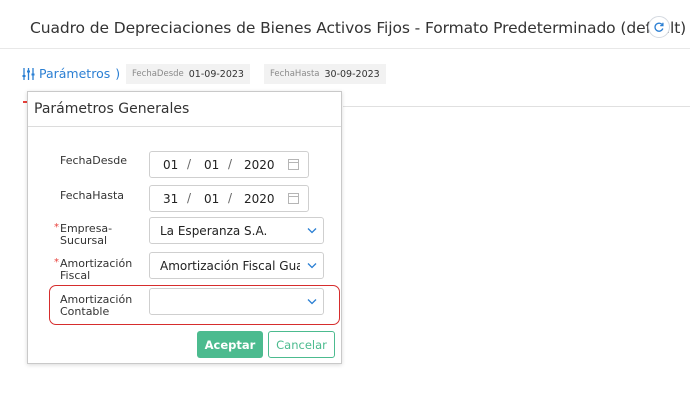 This screenshot has width=690, height=405. I want to click on amortizacion-fiscal-select: Amortización Fiscal Gua, so click(236, 265).